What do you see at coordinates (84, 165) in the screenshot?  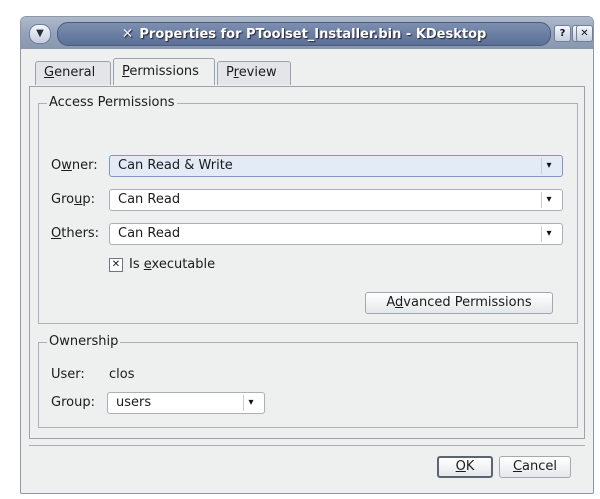 I see `owner-label-post: ner:` at bounding box center [84, 165].